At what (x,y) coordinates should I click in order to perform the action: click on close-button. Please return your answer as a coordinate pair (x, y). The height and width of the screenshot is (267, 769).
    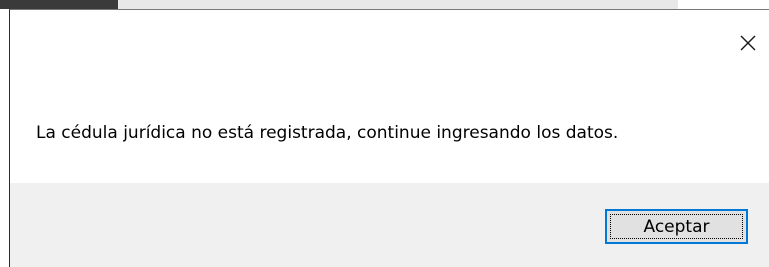
    Looking at the image, I should click on (748, 43).